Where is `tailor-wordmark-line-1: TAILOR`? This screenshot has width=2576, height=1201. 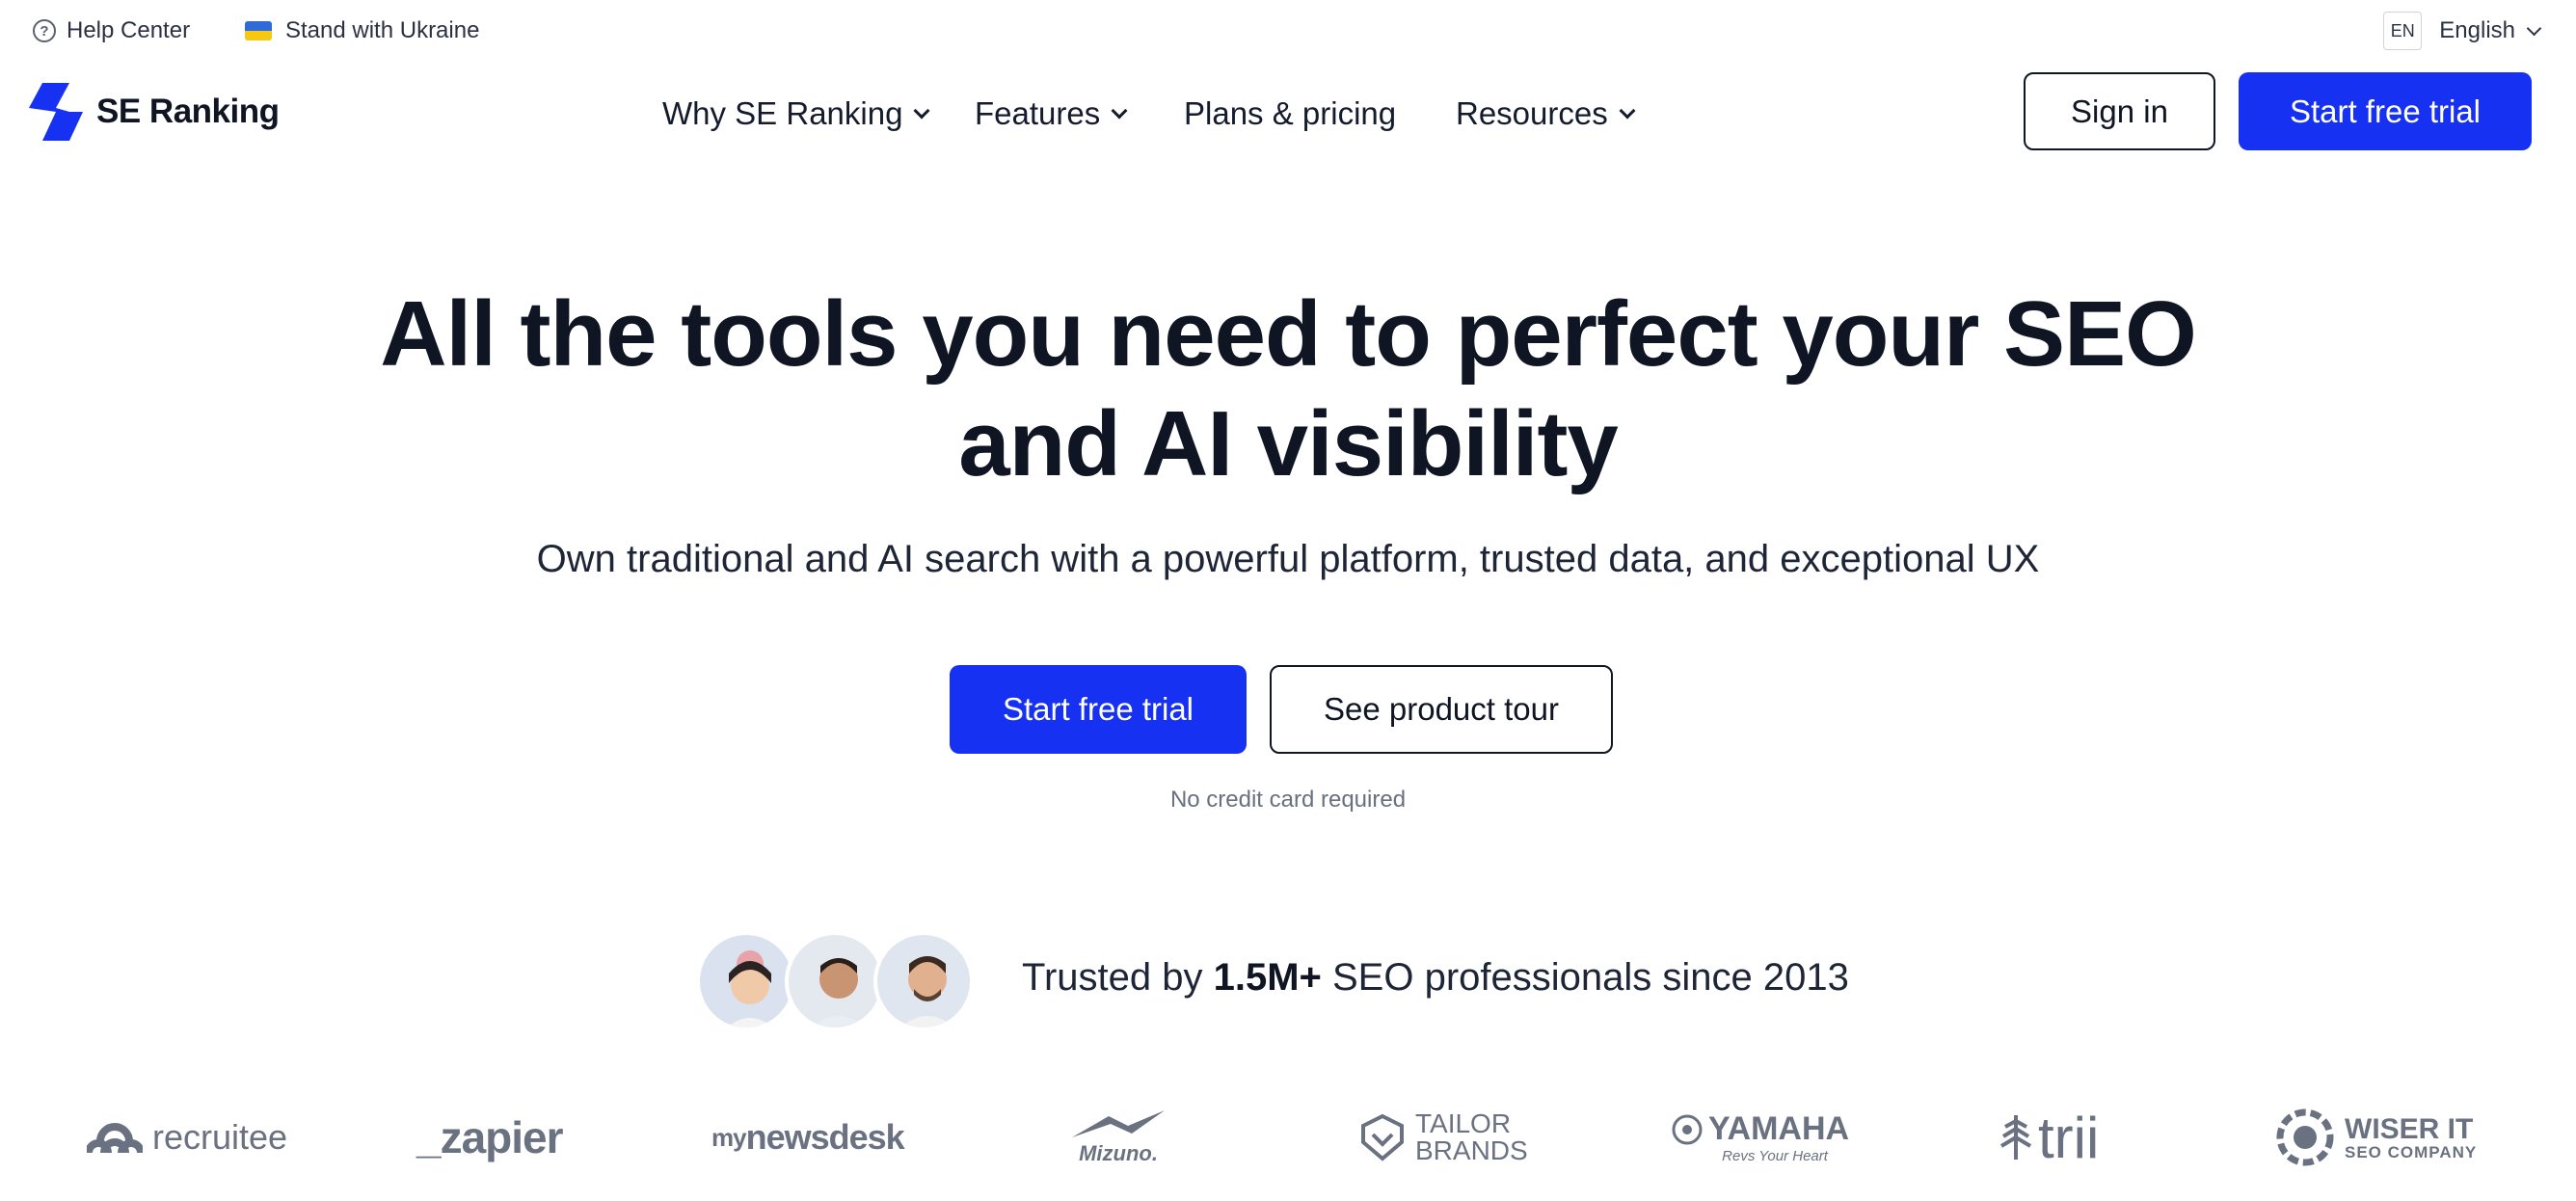
tailor-wordmark-line-1: TAILOR is located at coordinates (1464, 1123).